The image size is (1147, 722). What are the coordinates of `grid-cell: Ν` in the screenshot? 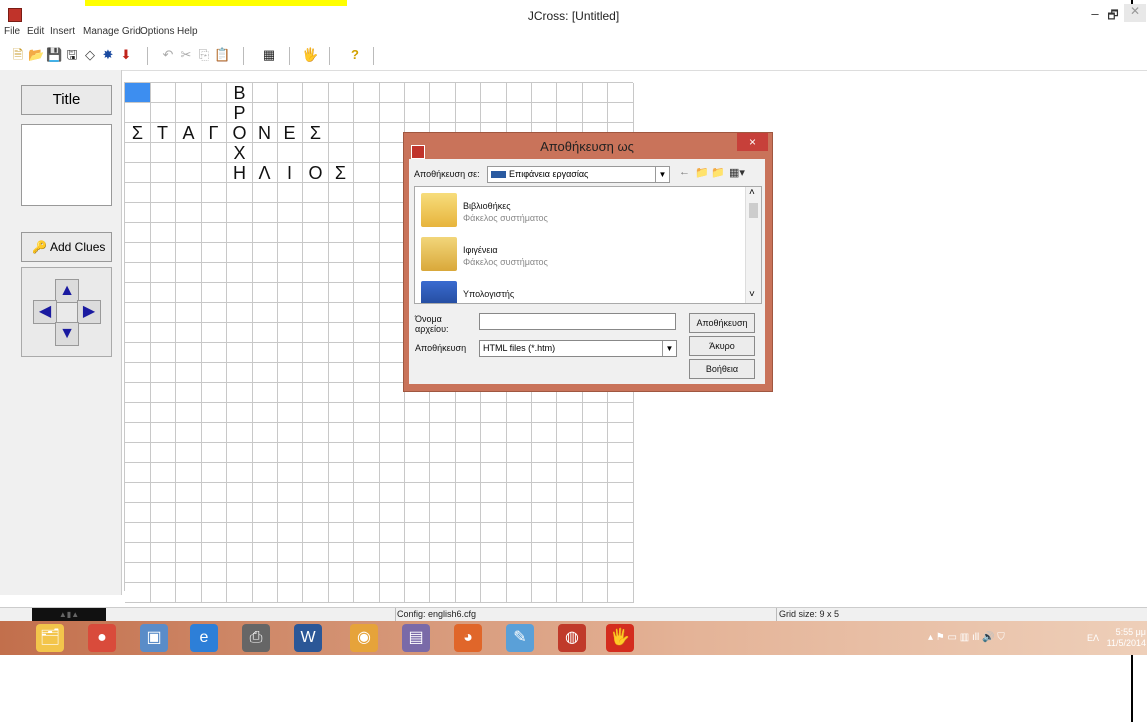 It's located at (265, 133).